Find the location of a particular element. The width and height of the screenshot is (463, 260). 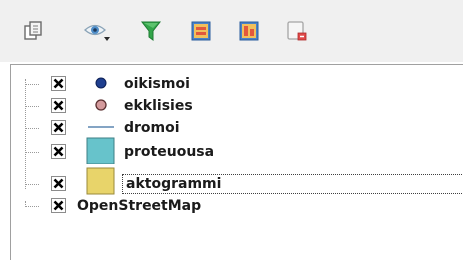

remove-layer-icon is located at coordinates (297, 31).